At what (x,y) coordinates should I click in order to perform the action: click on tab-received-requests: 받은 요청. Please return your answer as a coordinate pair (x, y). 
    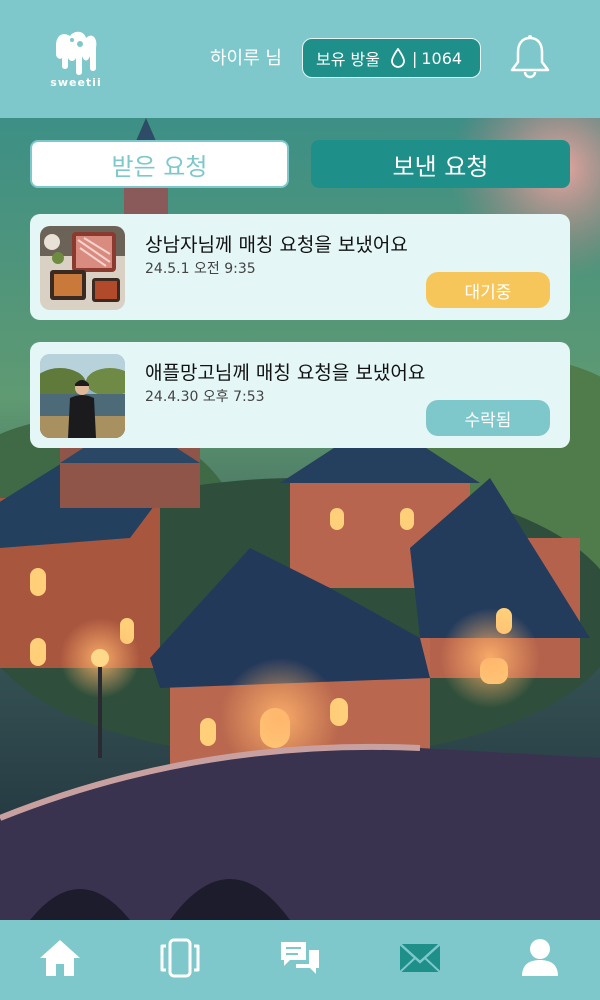
    Looking at the image, I should click on (159, 164).